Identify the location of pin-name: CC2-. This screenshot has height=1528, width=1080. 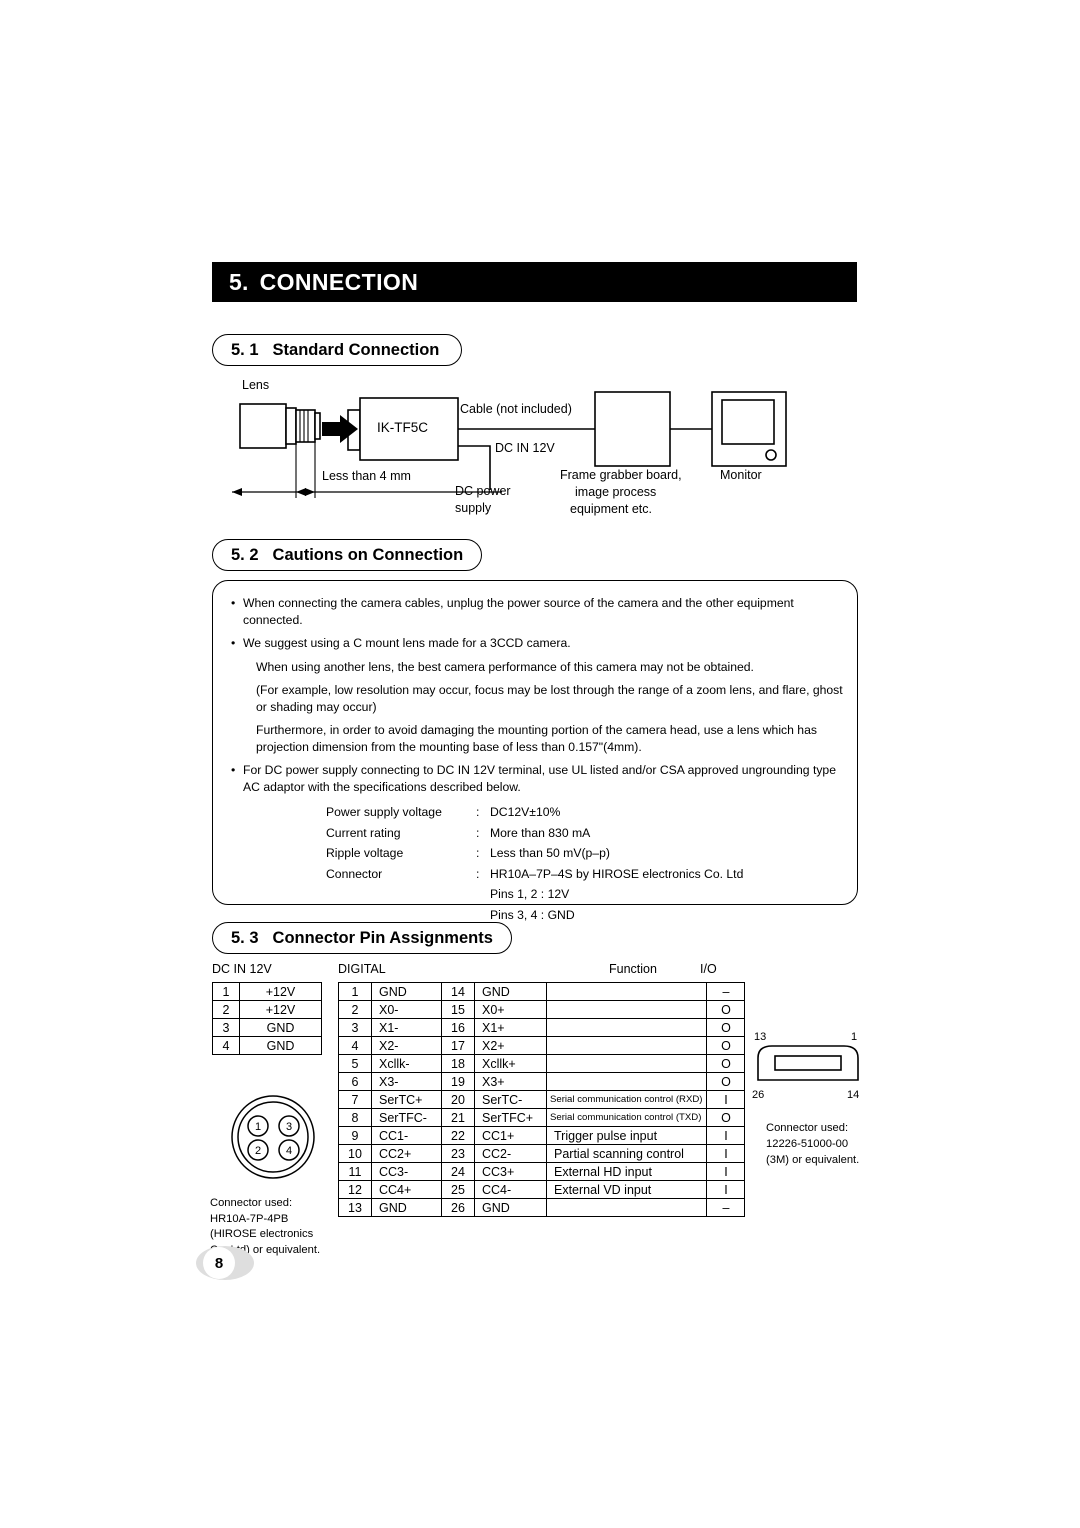
(510, 1153).